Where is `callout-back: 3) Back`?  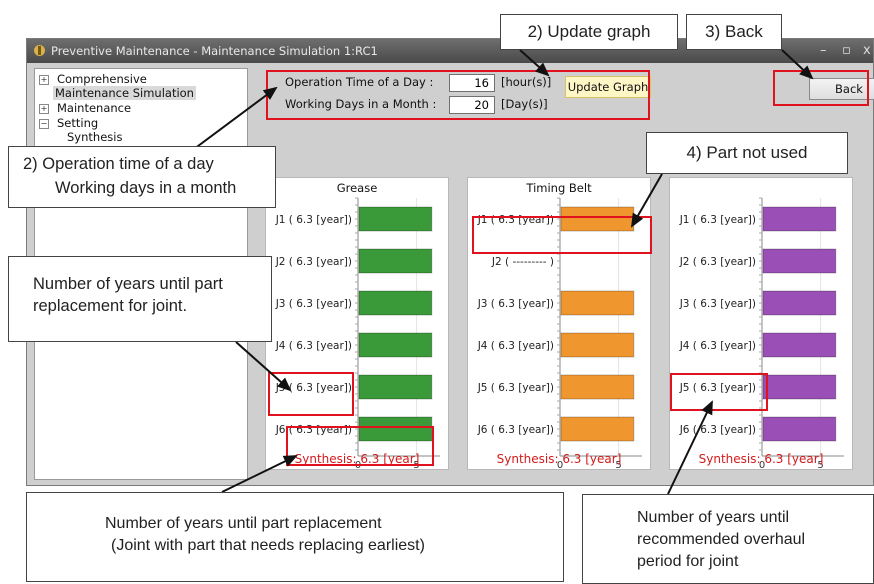
callout-back: 3) Back is located at coordinates (734, 32).